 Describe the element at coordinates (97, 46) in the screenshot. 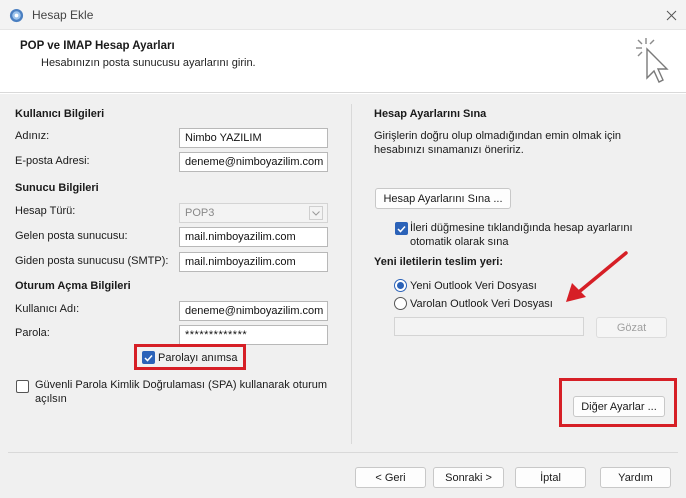

I see `page-title: POP ve IMAP Hesap Ayarları` at that location.